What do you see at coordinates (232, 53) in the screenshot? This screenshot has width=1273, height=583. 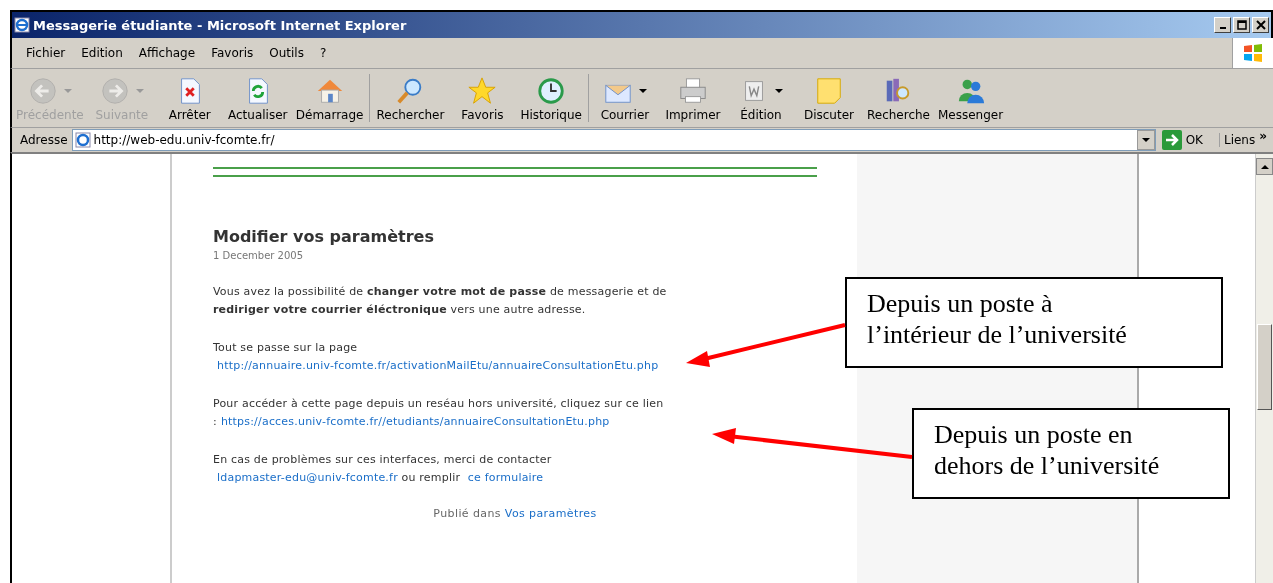 I see `menu-item: Favoris` at bounding box center [232, 53].